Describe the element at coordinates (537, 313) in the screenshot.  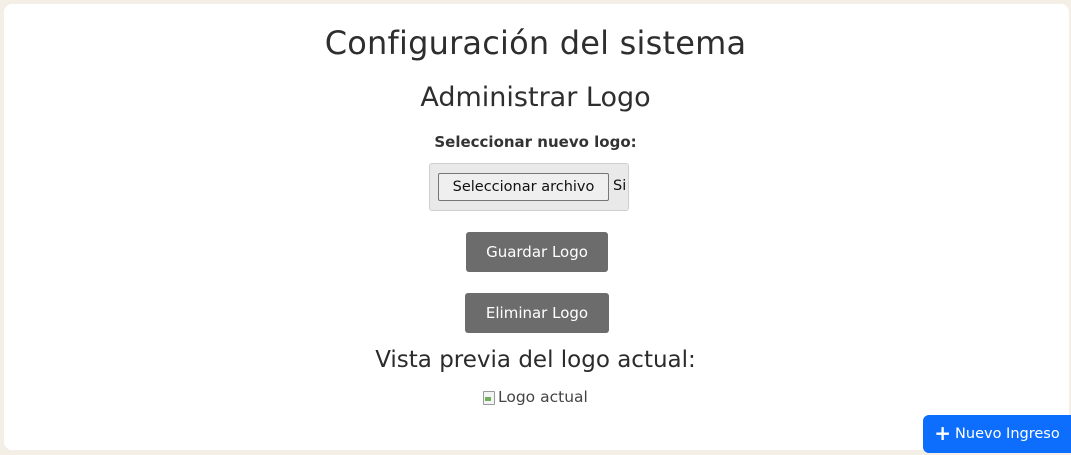
I see `delete-logo-button: Eliminar Logo` at that location.